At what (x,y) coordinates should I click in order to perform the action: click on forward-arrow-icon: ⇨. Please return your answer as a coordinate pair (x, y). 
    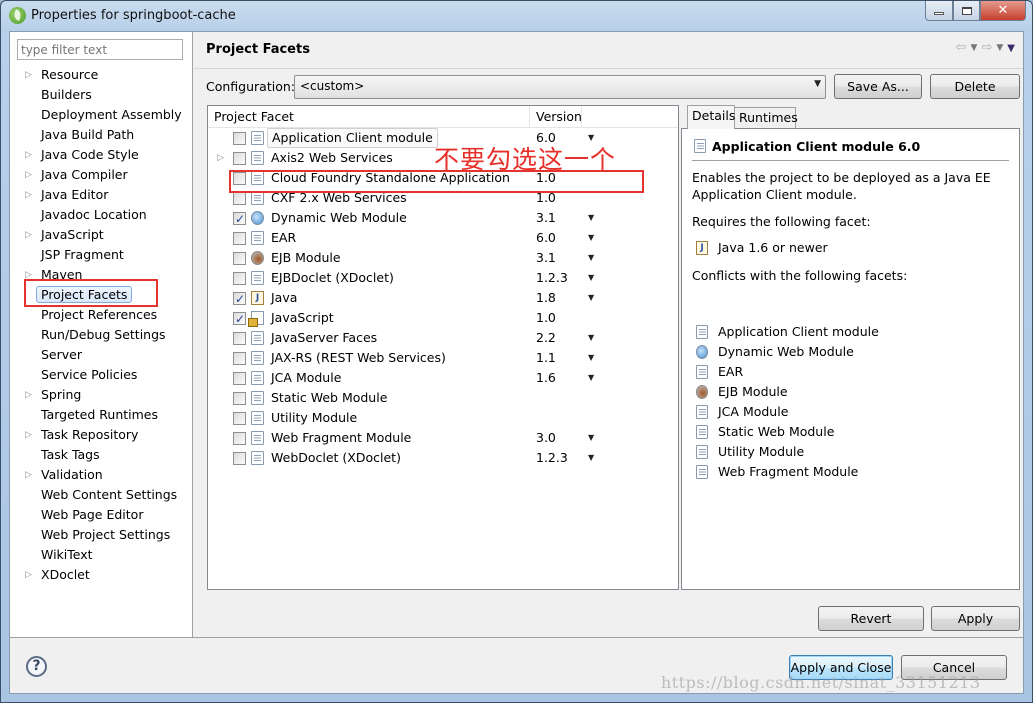
    Looking at the image, I should click on (986, 47).